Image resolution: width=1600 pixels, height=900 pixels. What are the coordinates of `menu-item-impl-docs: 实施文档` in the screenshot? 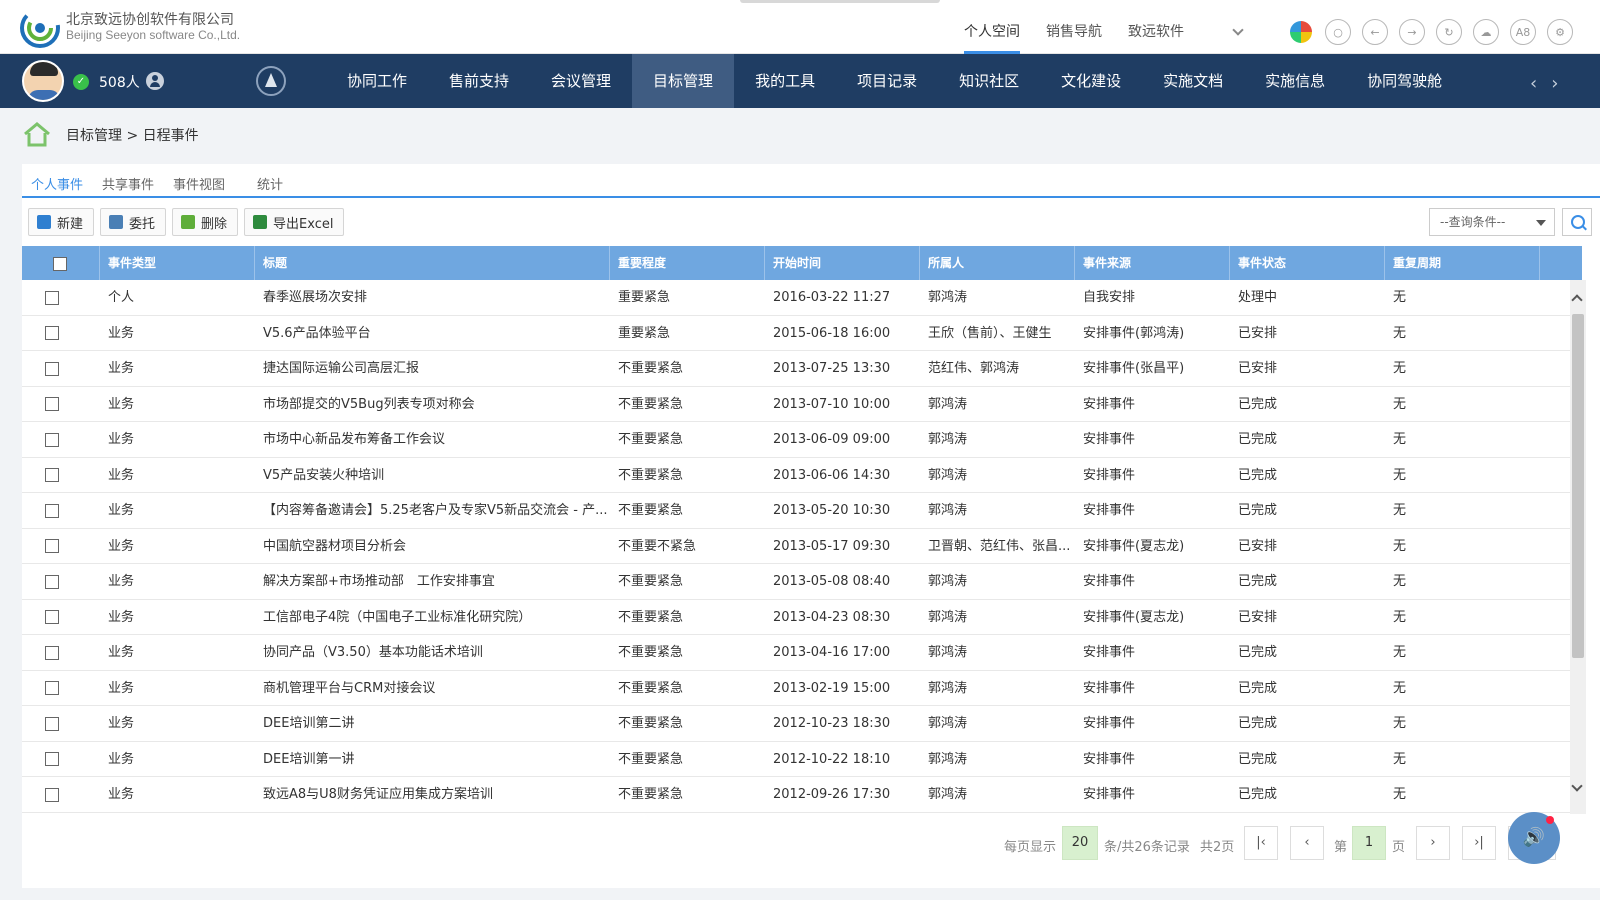 It's located at (1193, 81).